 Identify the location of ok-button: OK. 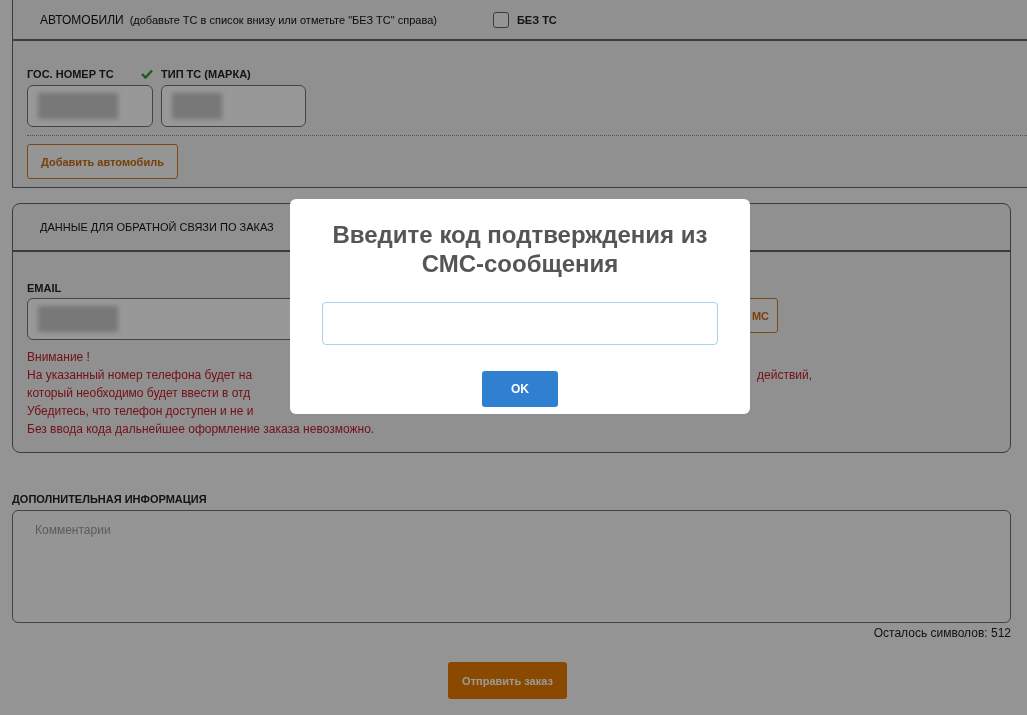
(520, 389).